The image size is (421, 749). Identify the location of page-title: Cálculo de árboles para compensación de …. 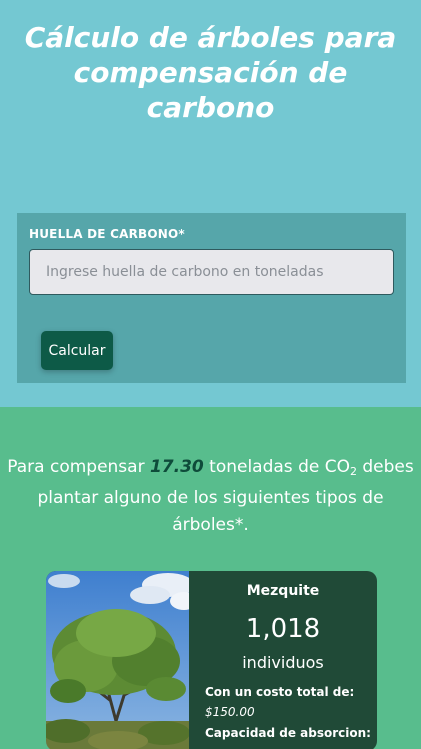
(210, 72).